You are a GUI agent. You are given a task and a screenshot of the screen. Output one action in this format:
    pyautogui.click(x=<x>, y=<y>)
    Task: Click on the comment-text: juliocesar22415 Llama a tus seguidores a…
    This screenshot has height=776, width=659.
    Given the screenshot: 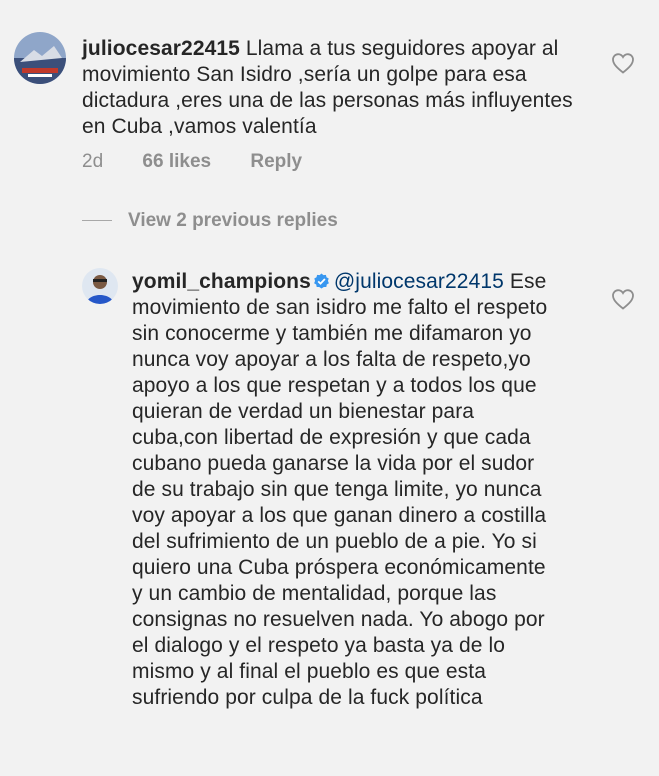 What is the action you would take?
    pyautogui.click(x=332, y=88)
    